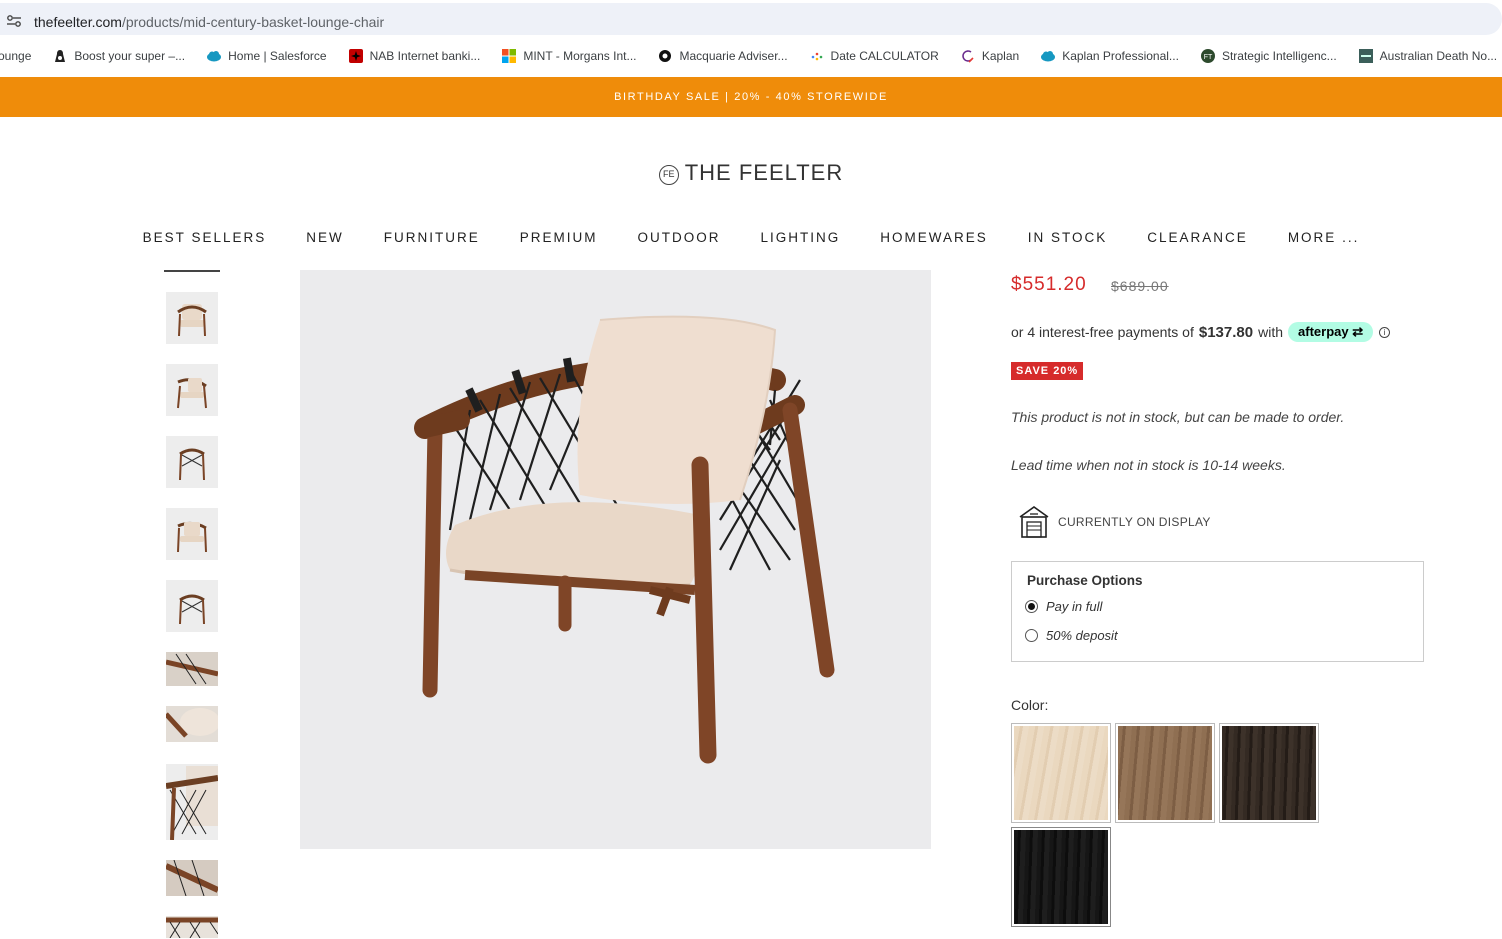 This screenshot has height=939, width=1502. What do you see at coordinates (1031, 606) in the screenshot?
I see `radio-selected` at bounding box center [1031, 606].